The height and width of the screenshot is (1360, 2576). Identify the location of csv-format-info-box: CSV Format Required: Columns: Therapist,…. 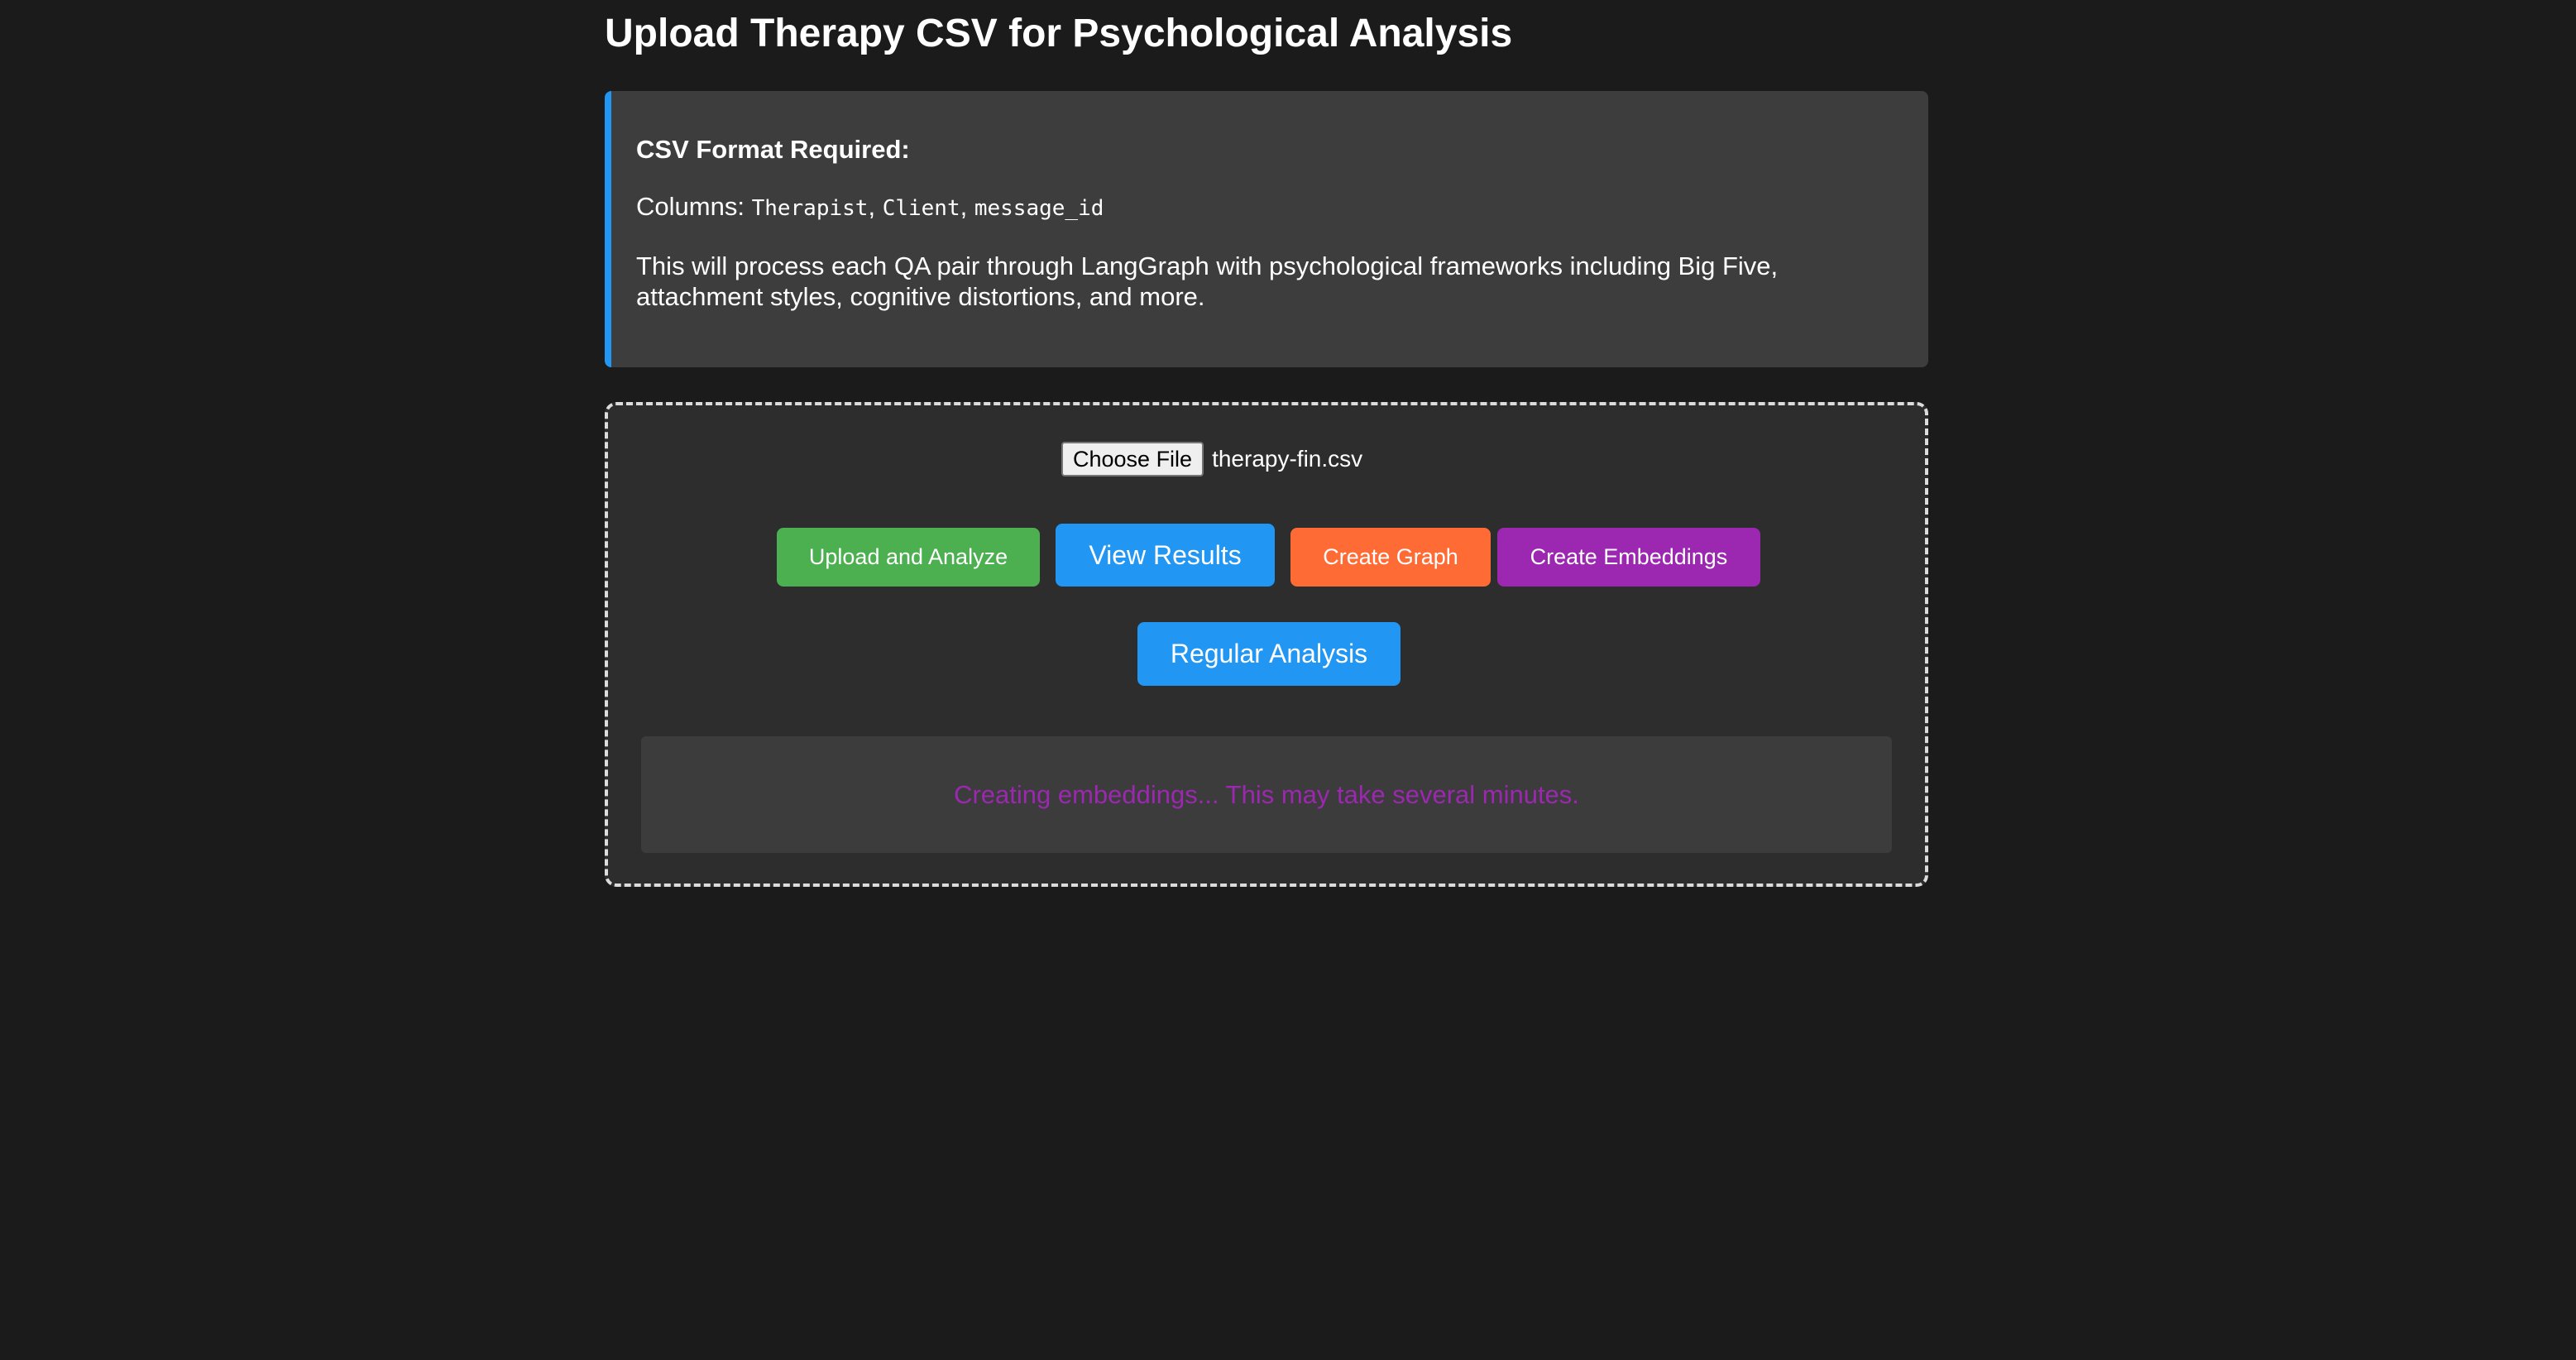
(1266, 229).